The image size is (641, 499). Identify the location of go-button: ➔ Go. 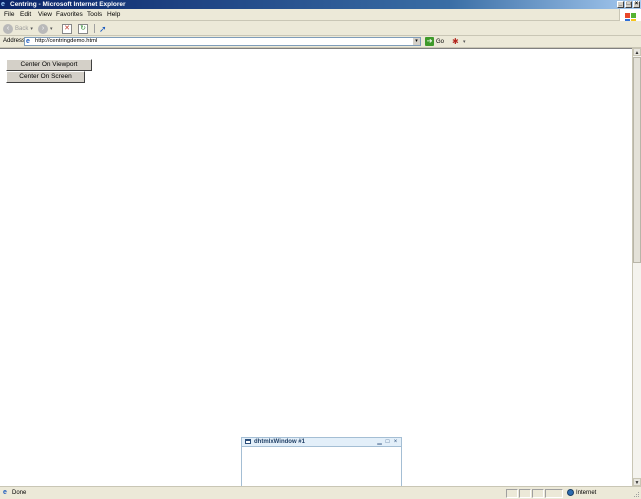
(434, 41).